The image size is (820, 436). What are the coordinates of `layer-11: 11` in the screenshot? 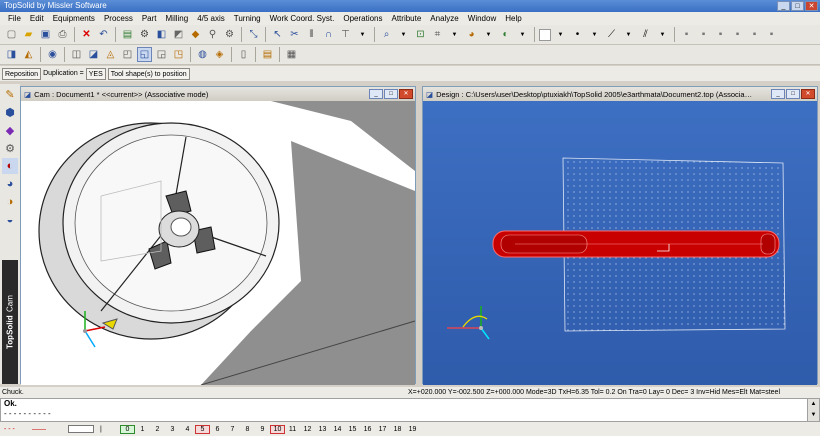 It's located at (292, 429).